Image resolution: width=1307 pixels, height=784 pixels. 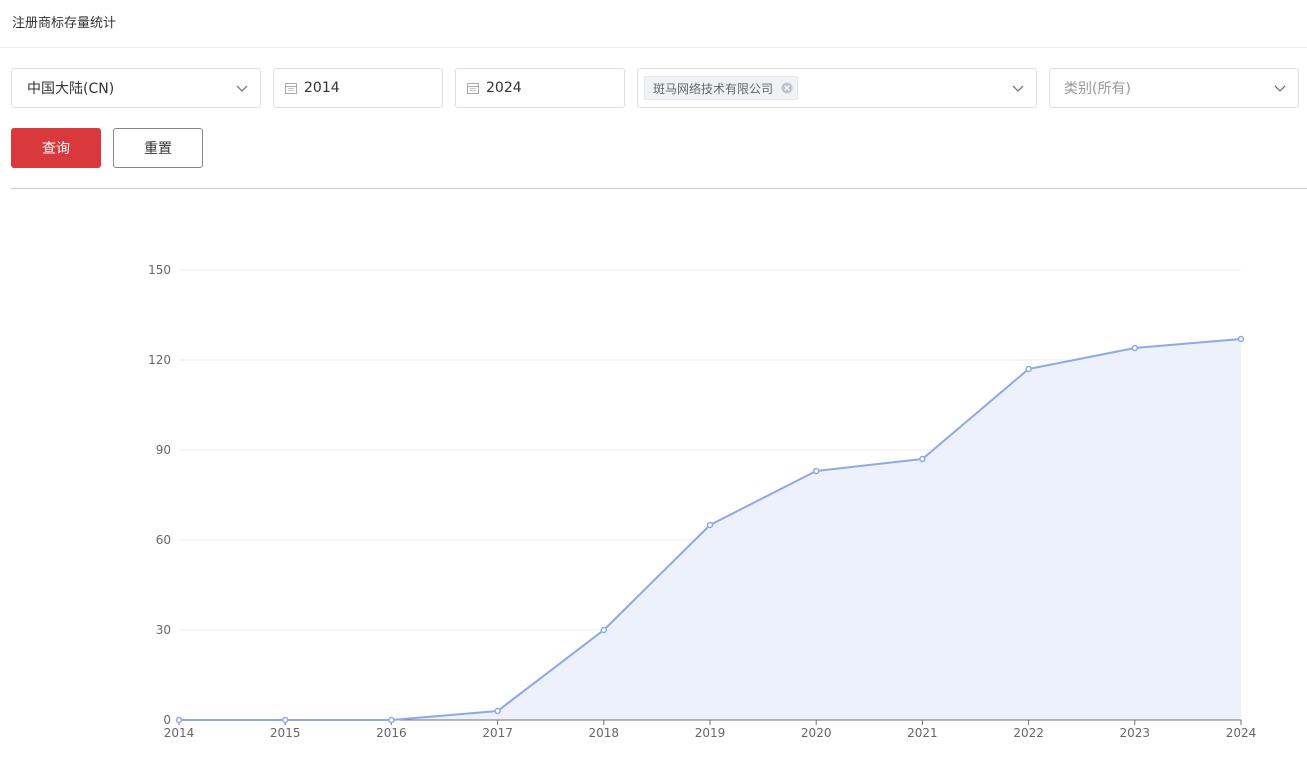 What do you see at coordinates (159, 360) in the screenshot?
I see `y-tick-label: 120` at bounding box center [159, 360].